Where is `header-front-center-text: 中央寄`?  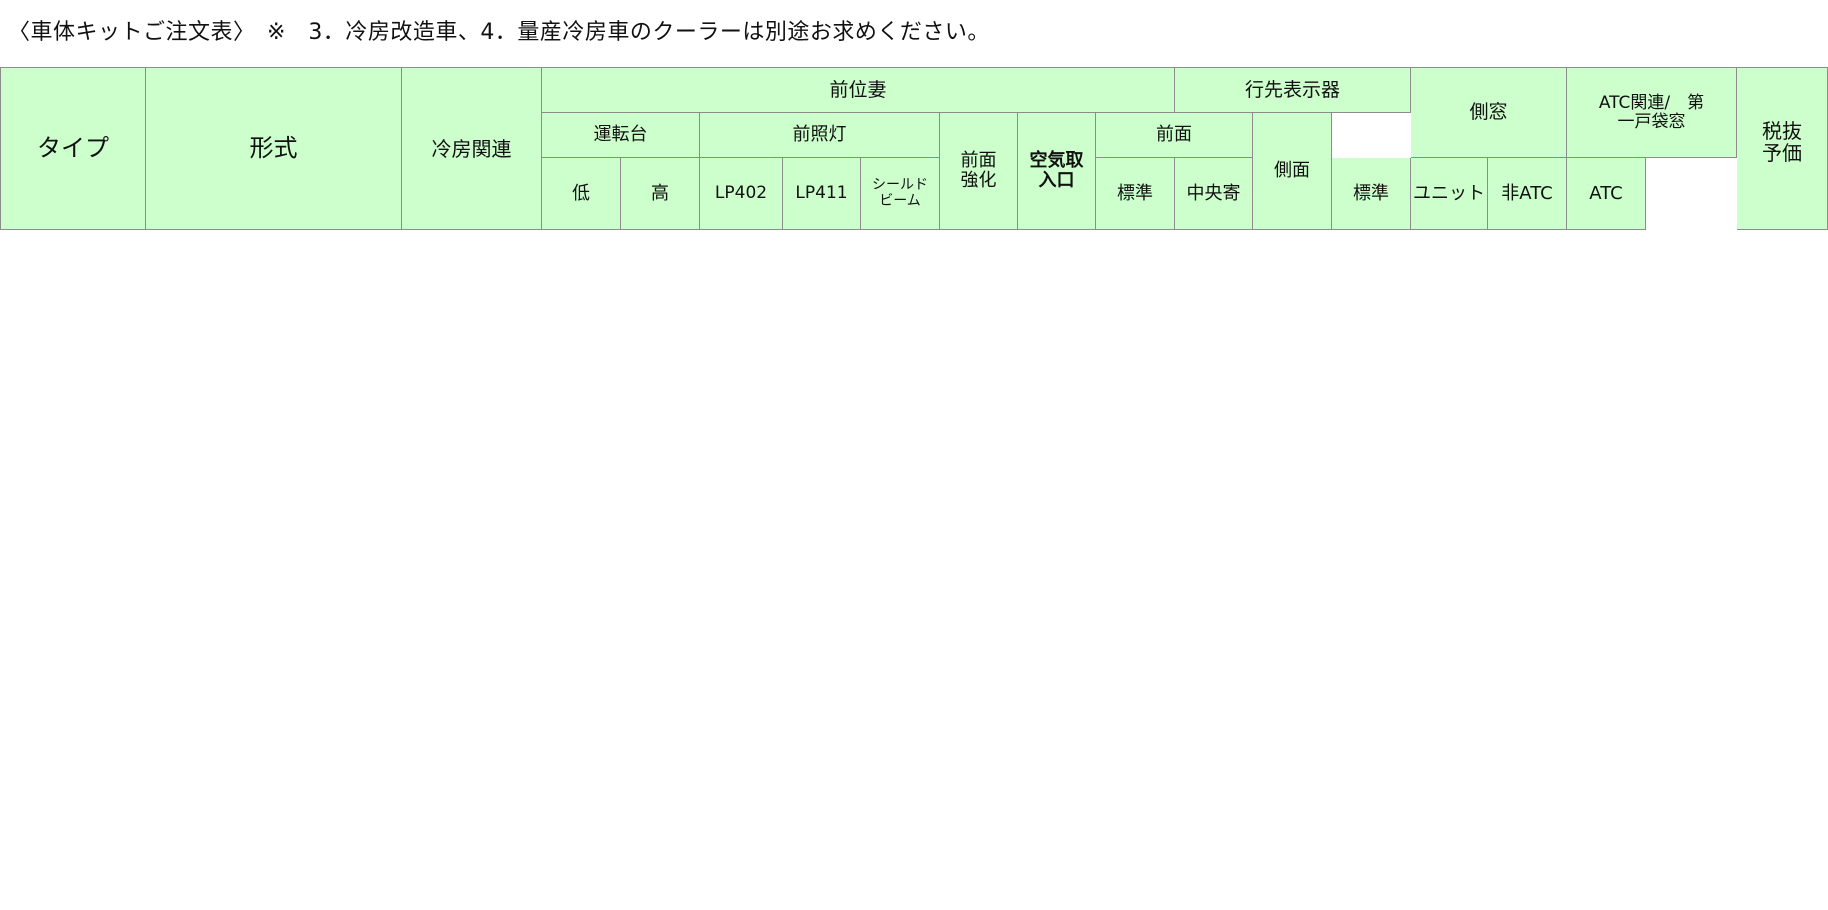
header-front-center-text: 中央寄 is located at coordinates (1213, 193).